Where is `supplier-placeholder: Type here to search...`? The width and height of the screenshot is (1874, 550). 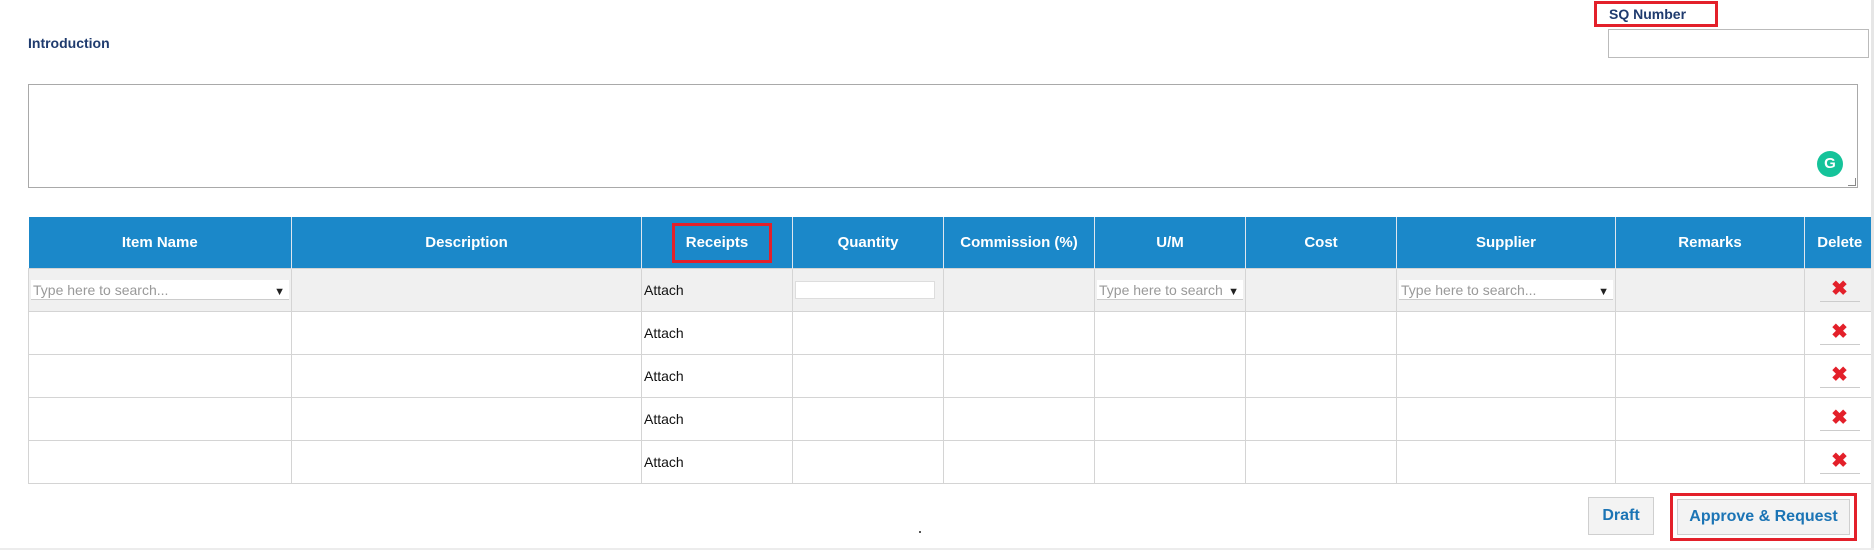
supplier-placeholder: Type here to search... is located at coordinates (1469, 289).